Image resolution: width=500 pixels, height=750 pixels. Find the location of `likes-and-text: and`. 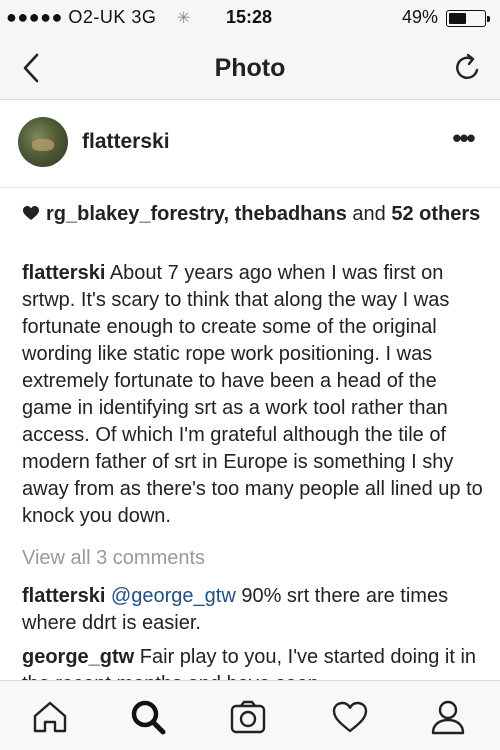

likes-and-text: and is located at coordinates (369, 214).